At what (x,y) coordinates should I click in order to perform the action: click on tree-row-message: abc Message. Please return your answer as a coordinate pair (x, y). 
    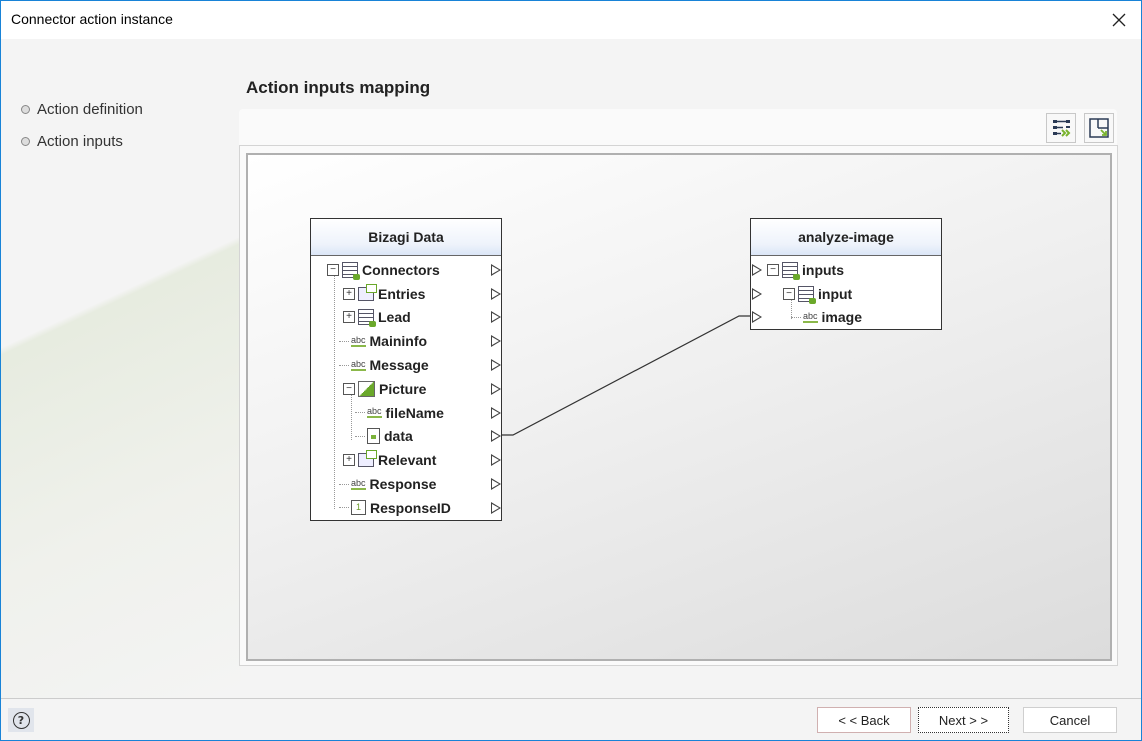
    Looking at the image, I should click on (406, 365).